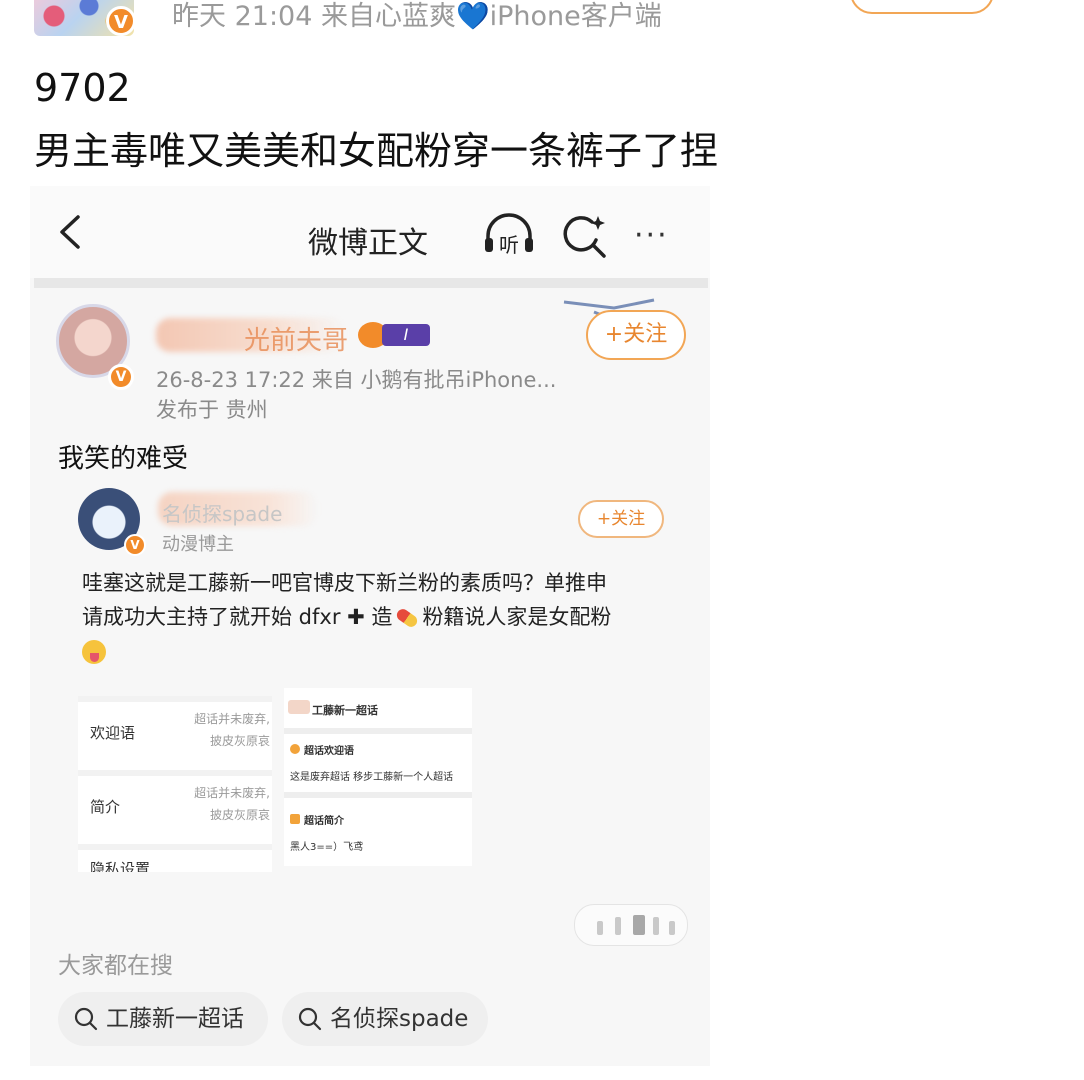  What do you see at coordinates (517, 617) in the screenshot?
I see `repost-text-part-c: 粉籍说人家是女配粉` at bounding box center [517, 617].